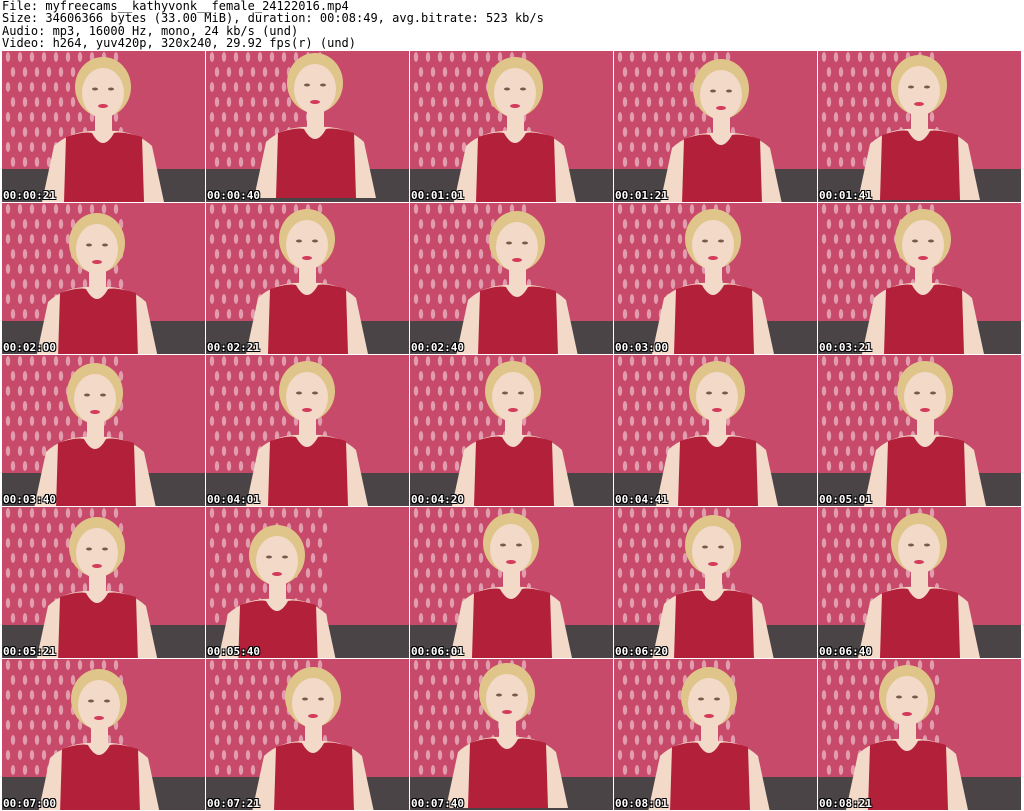  I want to click on video-frame-thumbnail: 00:00:40, so click(307, 126).